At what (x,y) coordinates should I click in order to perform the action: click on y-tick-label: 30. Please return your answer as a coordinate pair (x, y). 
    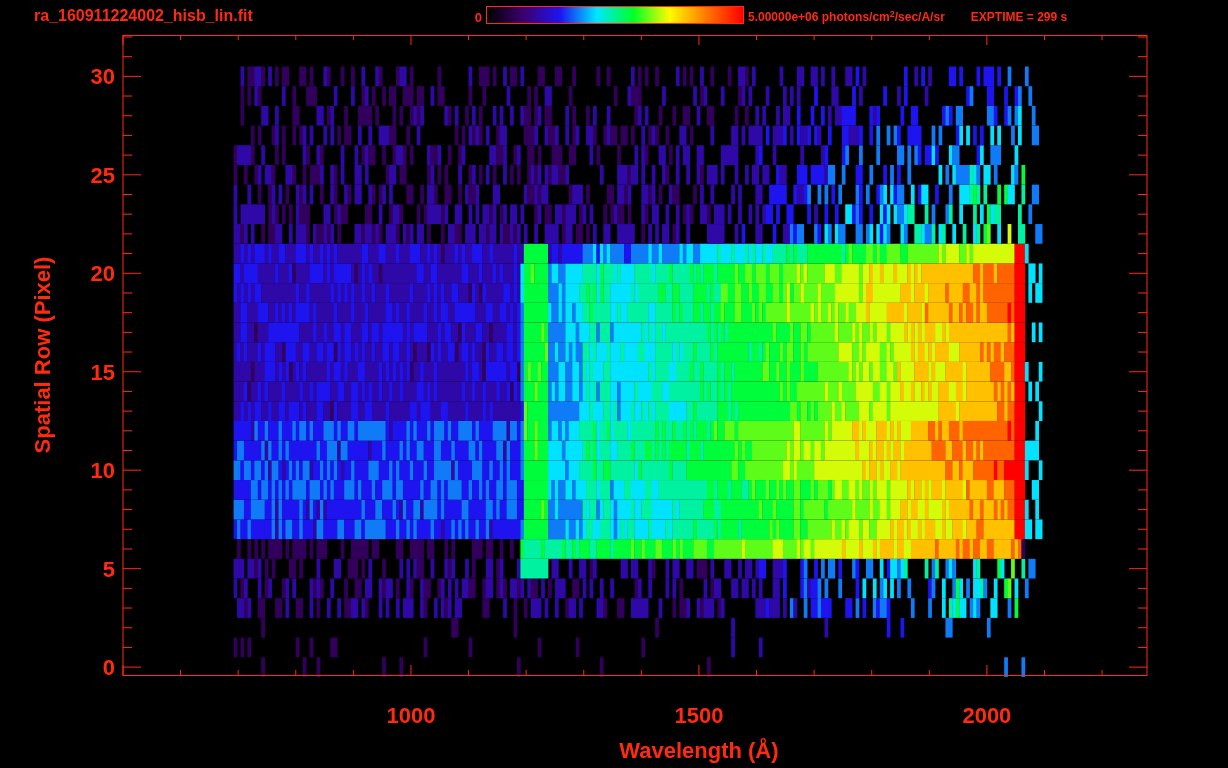
    Looking at the image, I should click on (102, 77).